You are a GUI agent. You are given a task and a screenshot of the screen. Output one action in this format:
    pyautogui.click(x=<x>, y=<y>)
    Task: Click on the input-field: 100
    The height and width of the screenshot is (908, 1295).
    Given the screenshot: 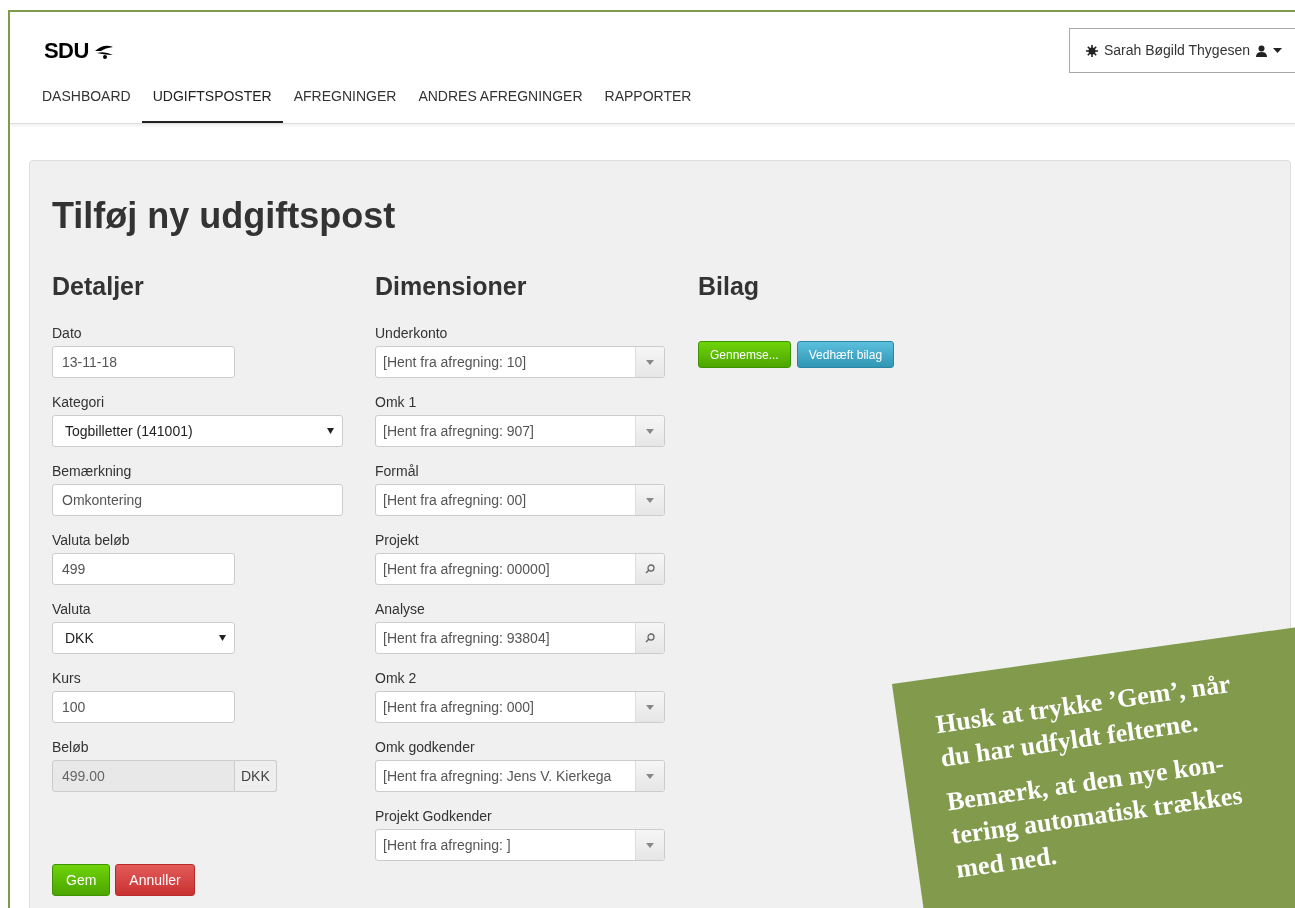 What is the action you would take?
    pyautogui.click(x=143, y=707)
    